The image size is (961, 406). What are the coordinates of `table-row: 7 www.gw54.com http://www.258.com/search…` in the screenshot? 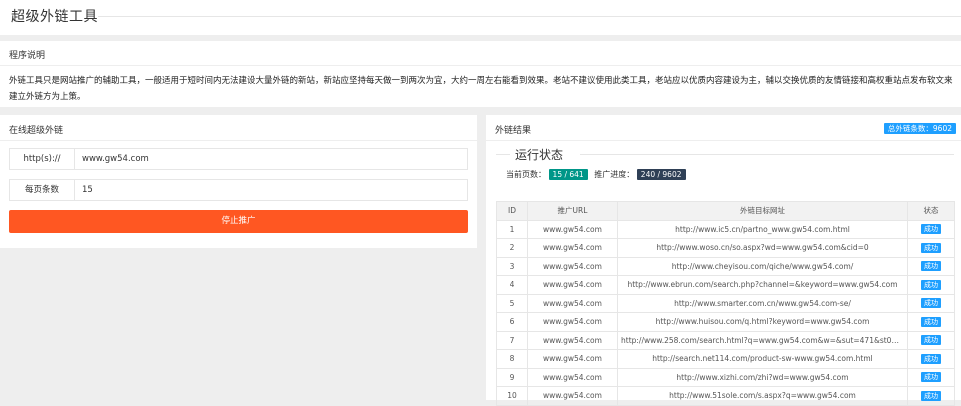 It's located at (725, 340).